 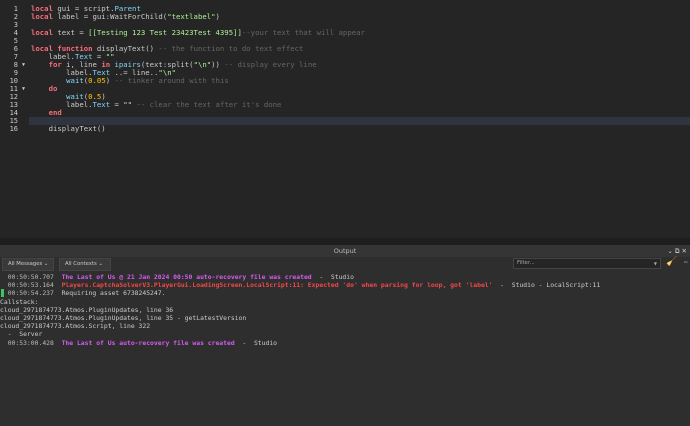 I want to click on line-number: 14, so click(x=13, y=113).